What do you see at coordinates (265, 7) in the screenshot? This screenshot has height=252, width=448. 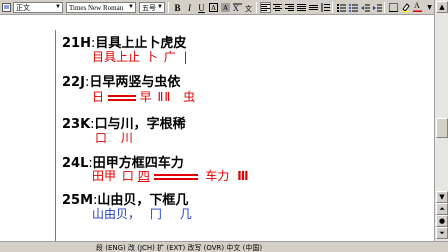 I see `align-left-icon` at bounding box center [265, 7].